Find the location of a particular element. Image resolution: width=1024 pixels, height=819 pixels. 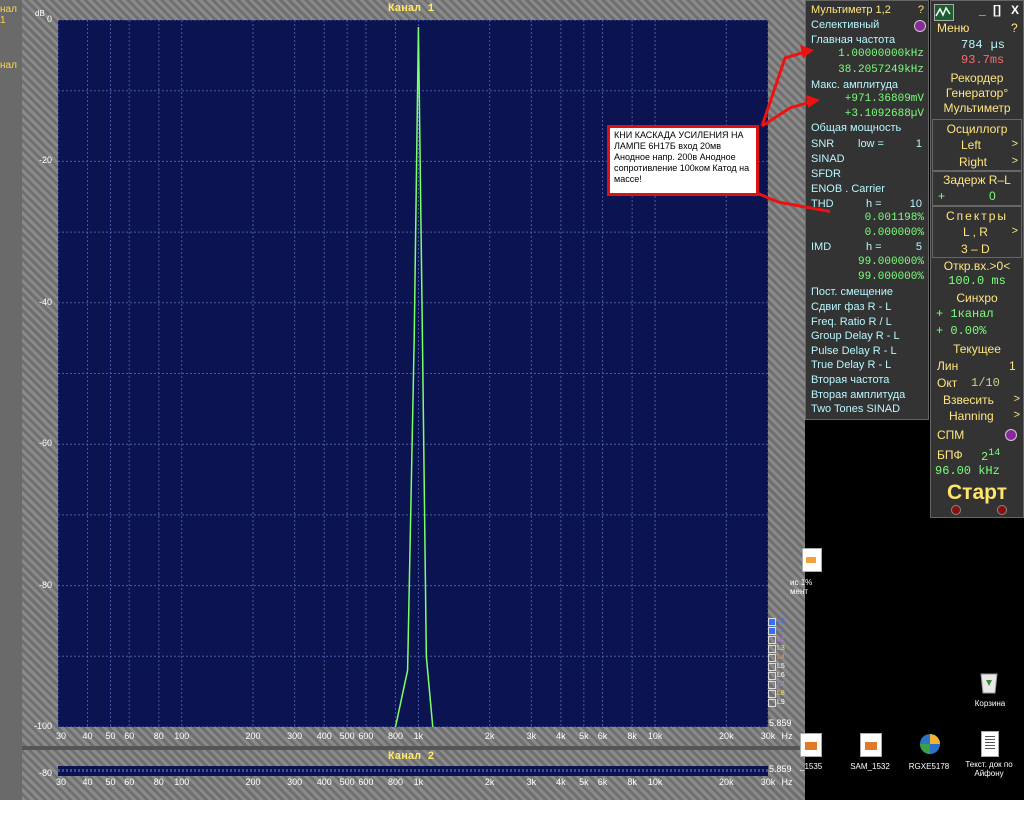

legend-item: L7 is located at coordinates (779, 684).